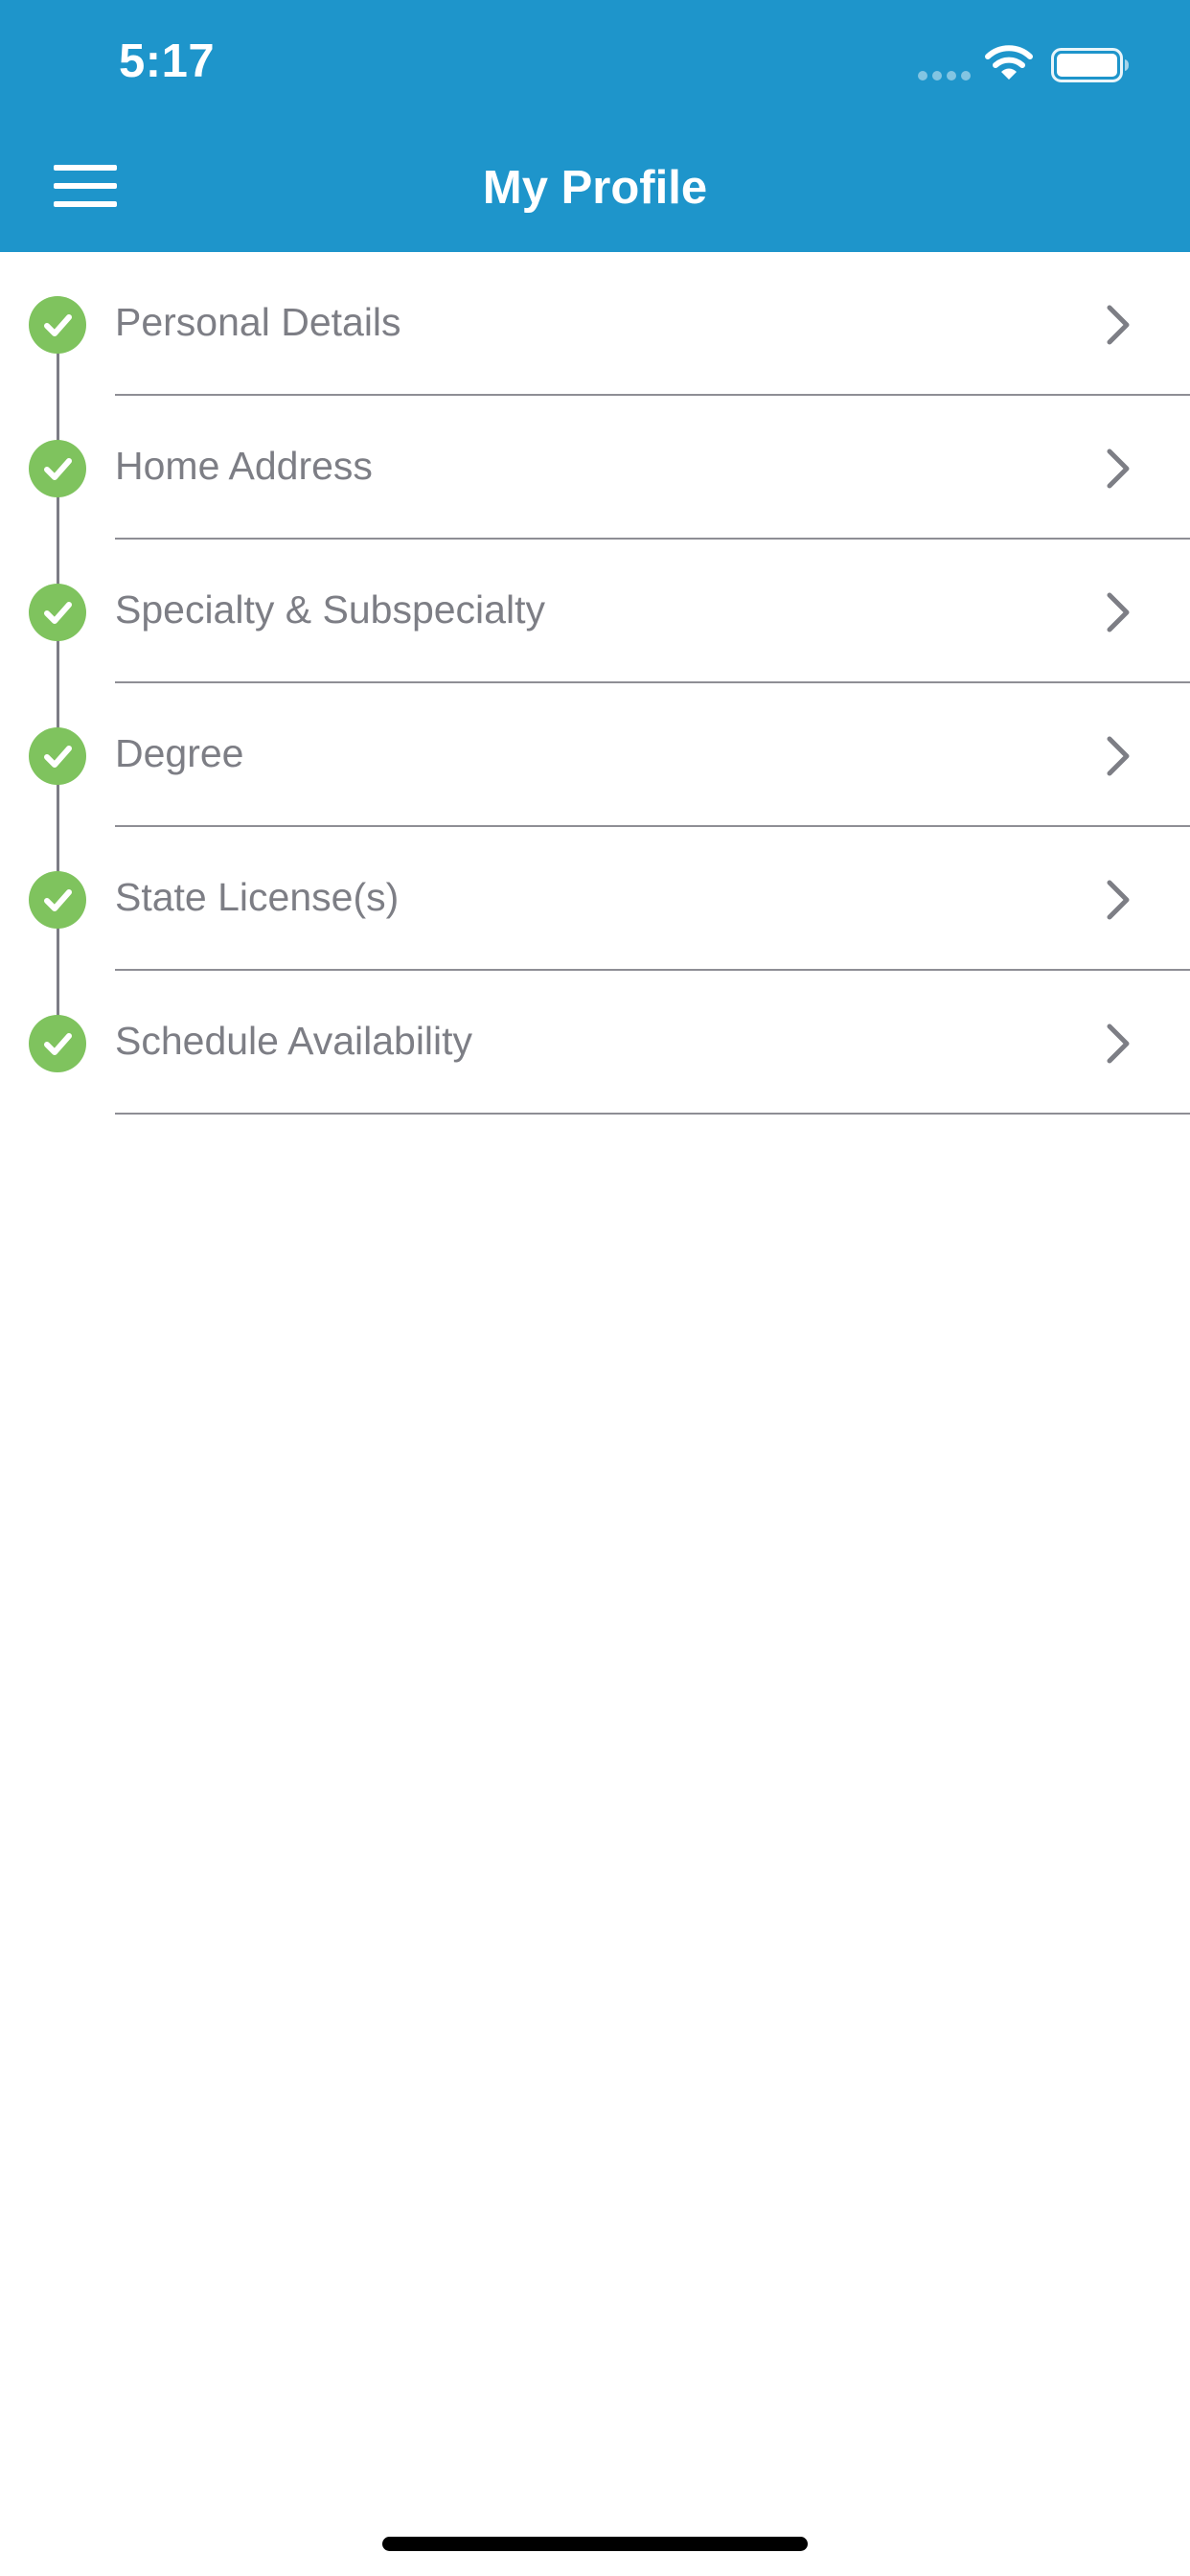 The width and height of the screenshot is (1190, 2576). I want to click on cellular-signal-icon, so click(945, 75).